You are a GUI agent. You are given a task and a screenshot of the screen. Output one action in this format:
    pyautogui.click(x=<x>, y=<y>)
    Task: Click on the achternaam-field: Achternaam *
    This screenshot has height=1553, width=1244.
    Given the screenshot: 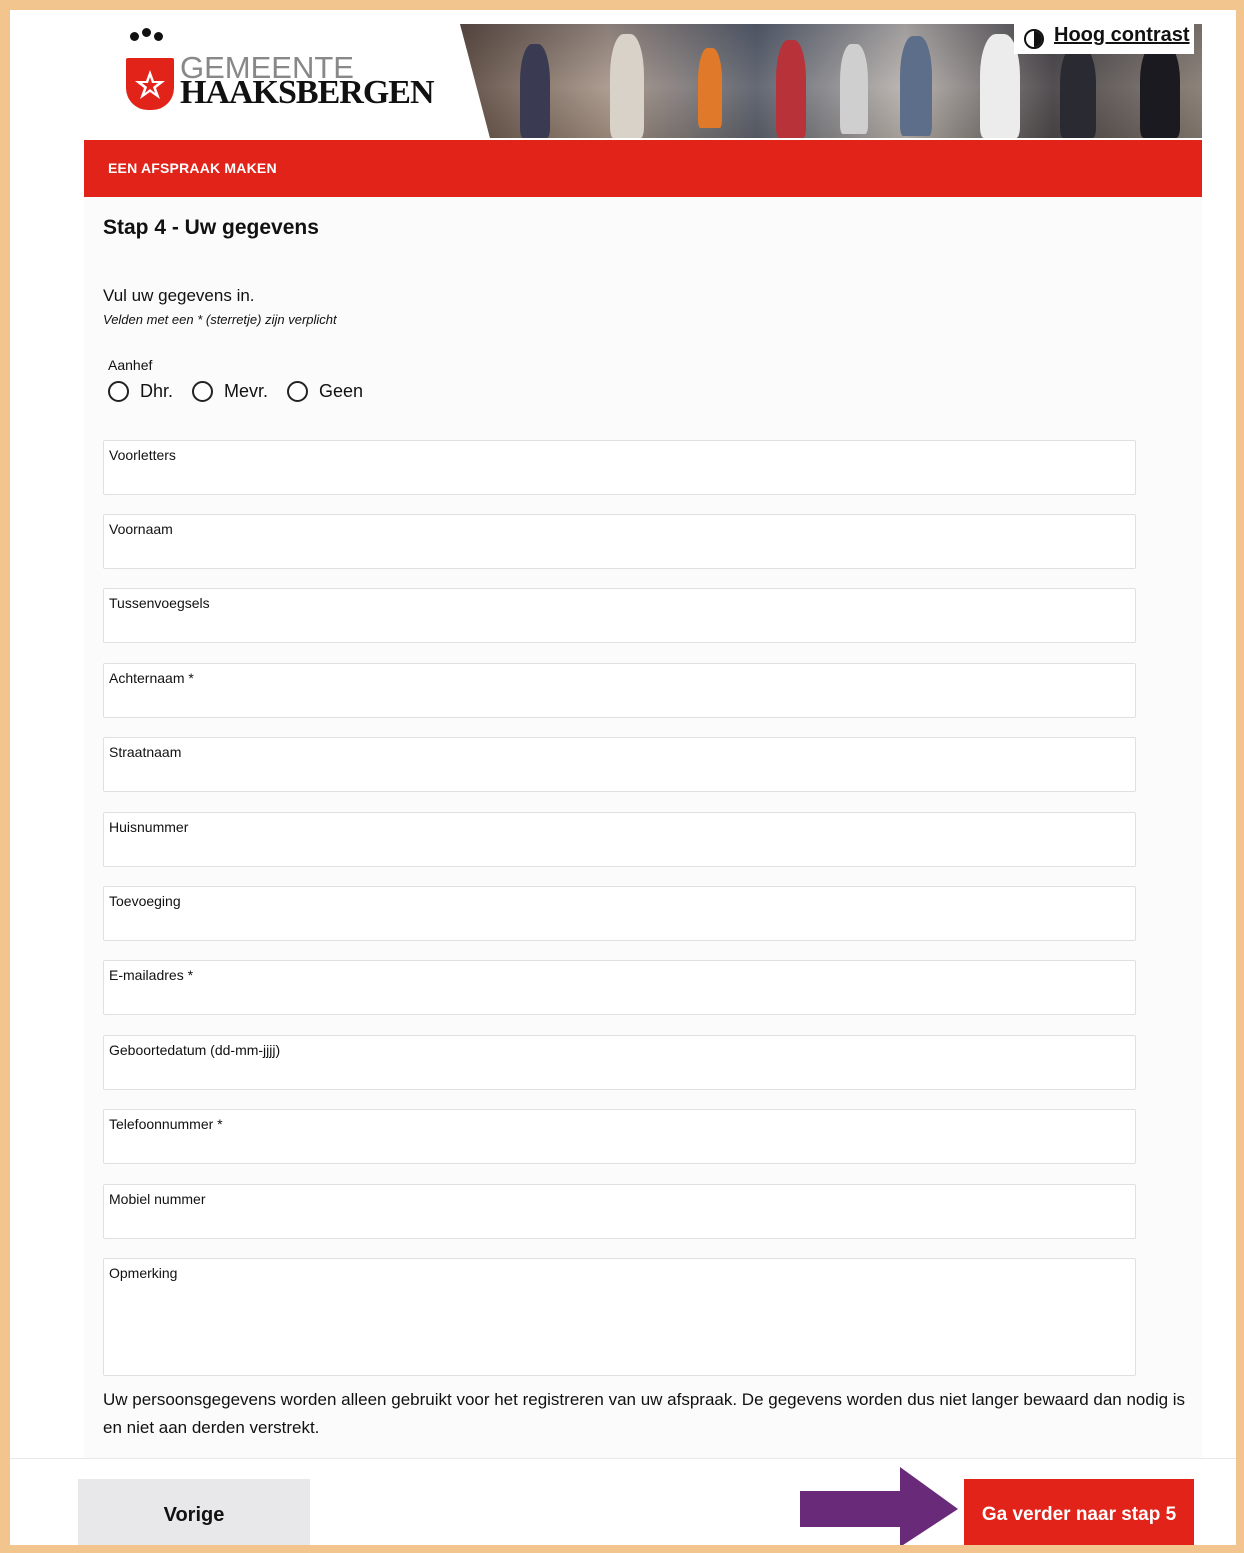 What is the action you would take?
    pyautogui.click(x=619, y=690)
    